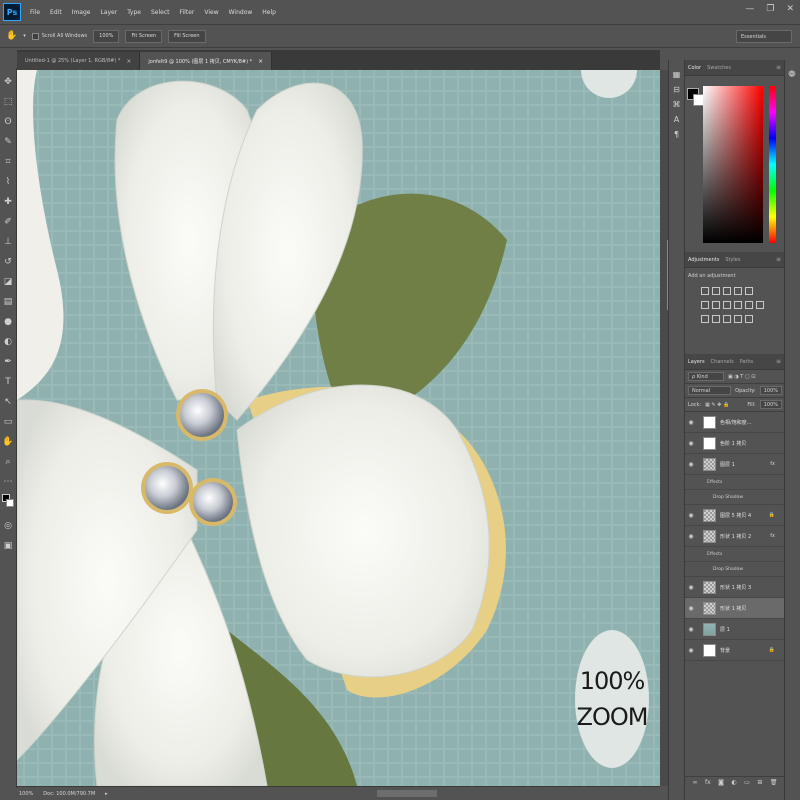  I want to click on menu-file: File, so click(35, 12).